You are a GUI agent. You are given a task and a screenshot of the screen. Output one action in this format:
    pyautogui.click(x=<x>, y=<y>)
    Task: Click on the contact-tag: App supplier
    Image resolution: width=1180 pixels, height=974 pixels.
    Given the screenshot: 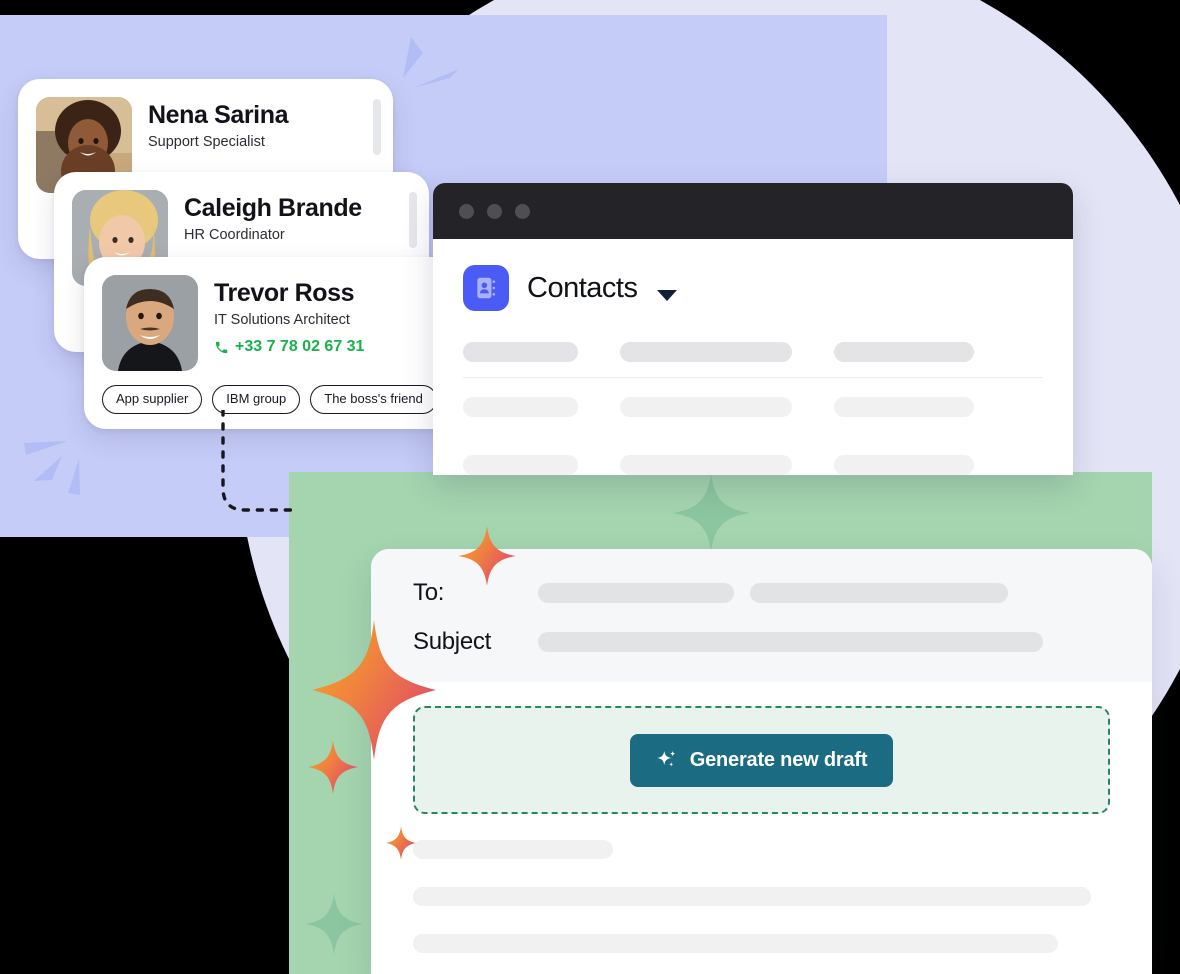 What is the action you would take?
    pyautogui.click(x=152, y=399)
    